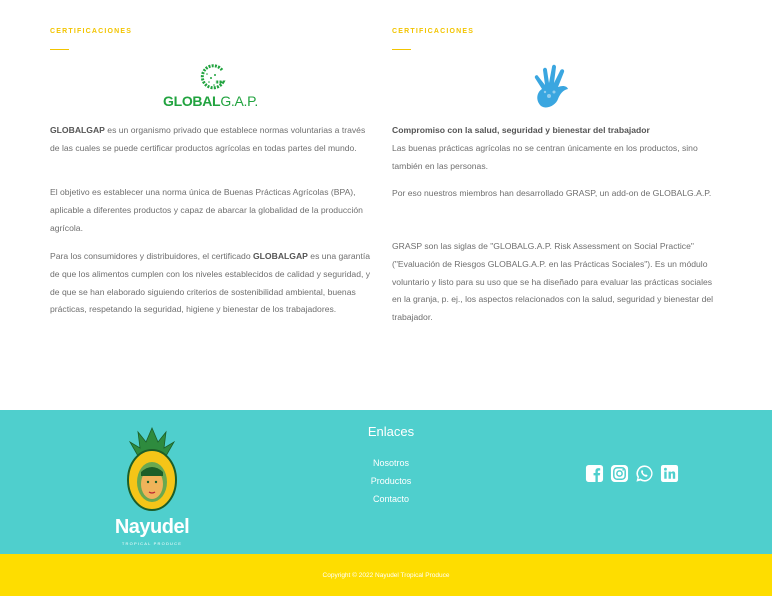 This screenshot has height=596, width=772. I want to click on instagram-icon, so click(619, 473).